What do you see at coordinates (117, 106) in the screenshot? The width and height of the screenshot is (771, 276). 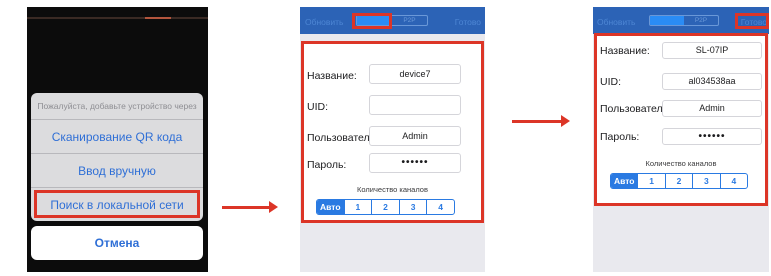 I see `sheet-title: Пожалуйста, добавьте устройство через` at bounding box center [117, 106].